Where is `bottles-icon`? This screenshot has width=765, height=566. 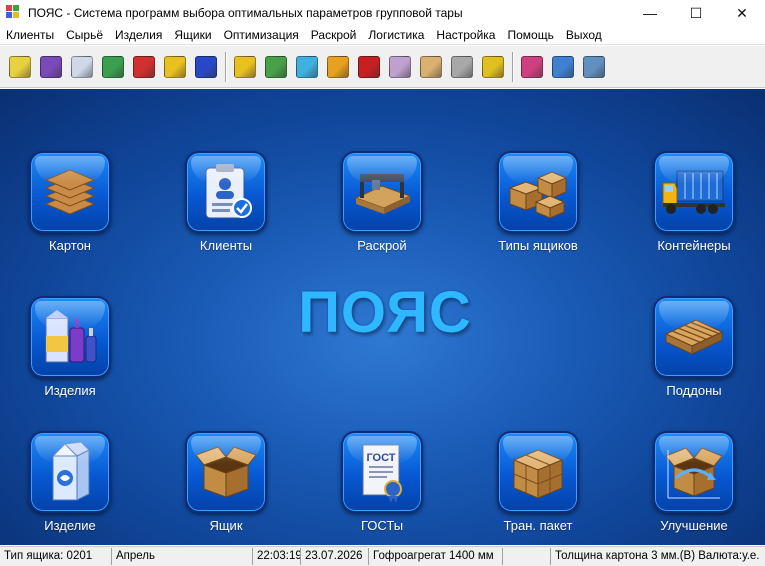
bottles-icon is located at coordinates (143, 66).